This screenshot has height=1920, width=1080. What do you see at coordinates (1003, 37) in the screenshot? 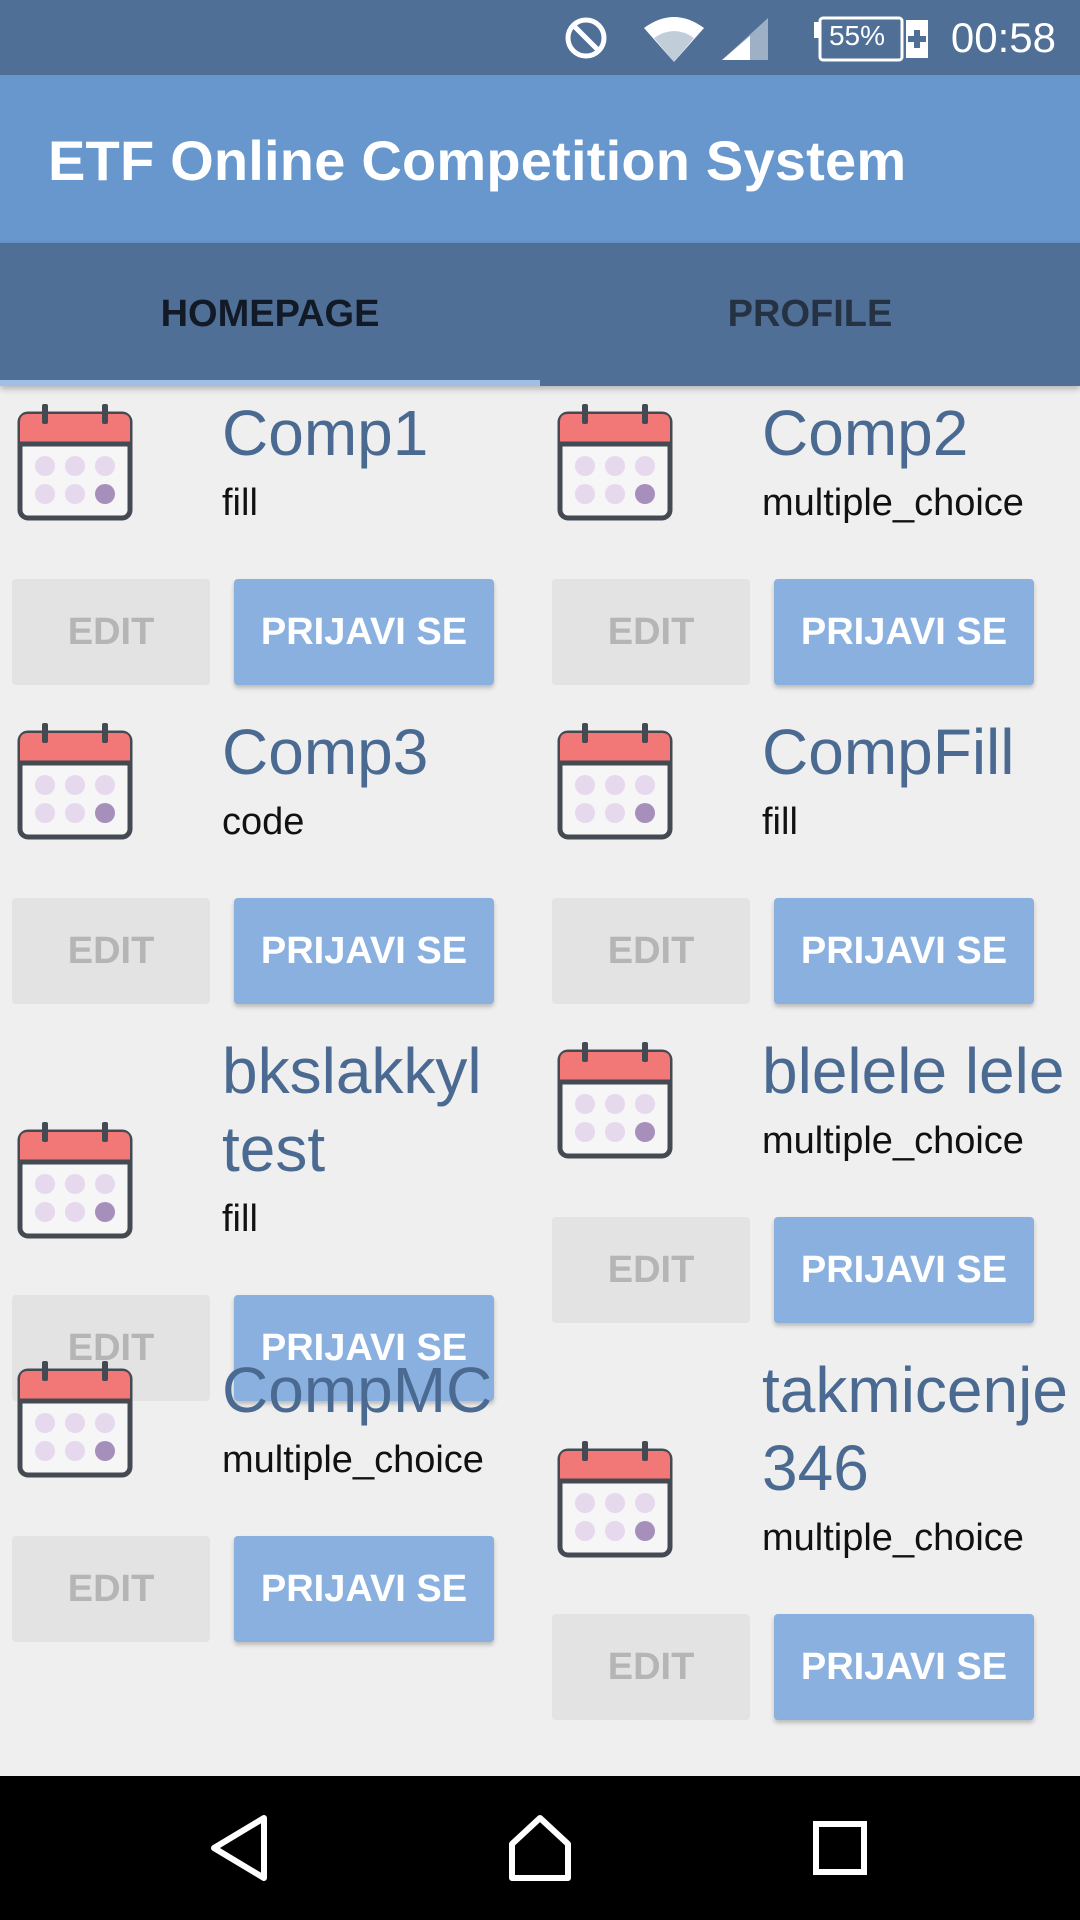
I see `status-time: 00:58` at bounding box center [1003, 37].